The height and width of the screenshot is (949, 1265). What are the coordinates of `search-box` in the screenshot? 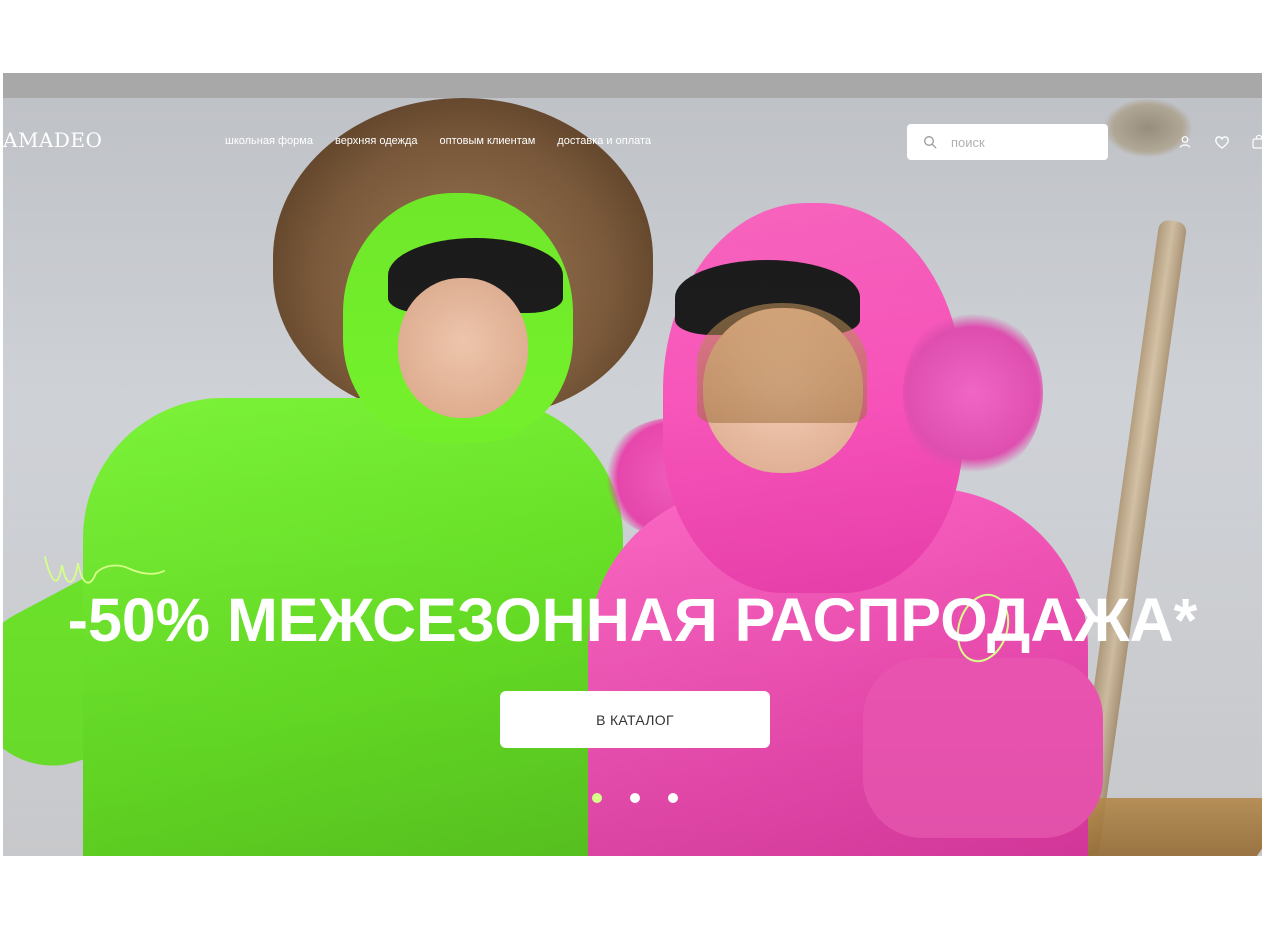 It's located at (1007, 142).